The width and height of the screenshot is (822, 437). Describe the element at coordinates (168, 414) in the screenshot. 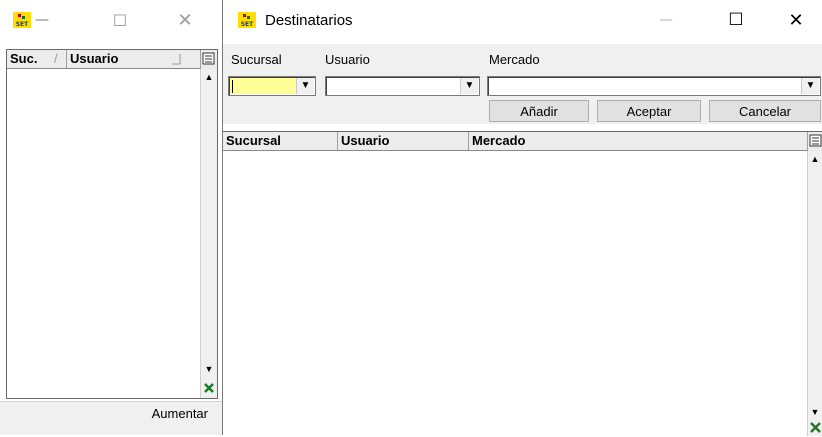

I see `aumentar-button: Aumentar` at that location.